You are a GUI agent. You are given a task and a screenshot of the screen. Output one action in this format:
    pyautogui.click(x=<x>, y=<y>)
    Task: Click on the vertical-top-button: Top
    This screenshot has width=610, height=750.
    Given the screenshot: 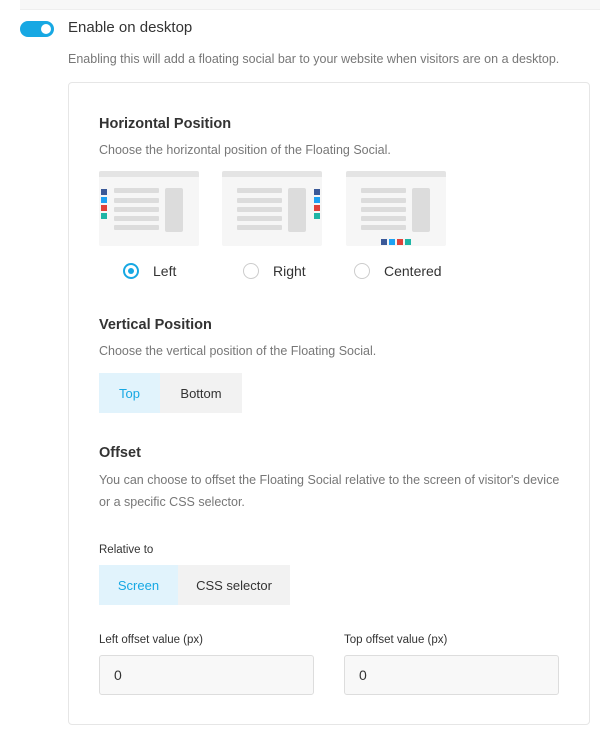 What is the action you would take?
    pyautogui.click(x=129, y=393)
    